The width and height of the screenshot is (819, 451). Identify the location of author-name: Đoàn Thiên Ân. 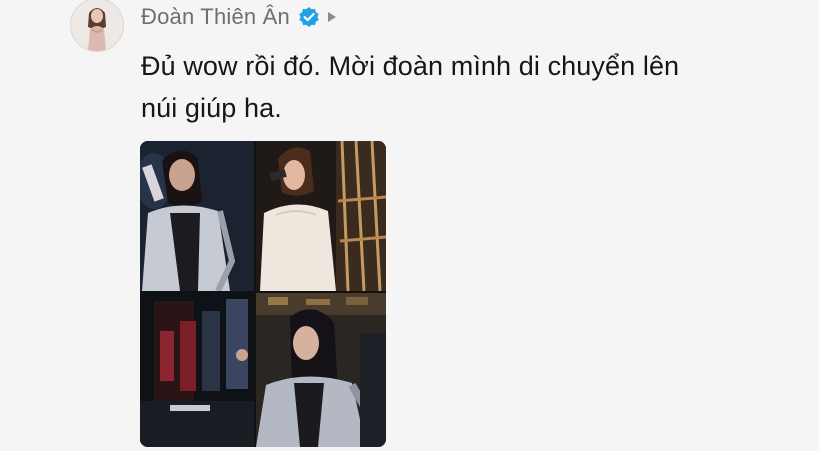
(215, 17).